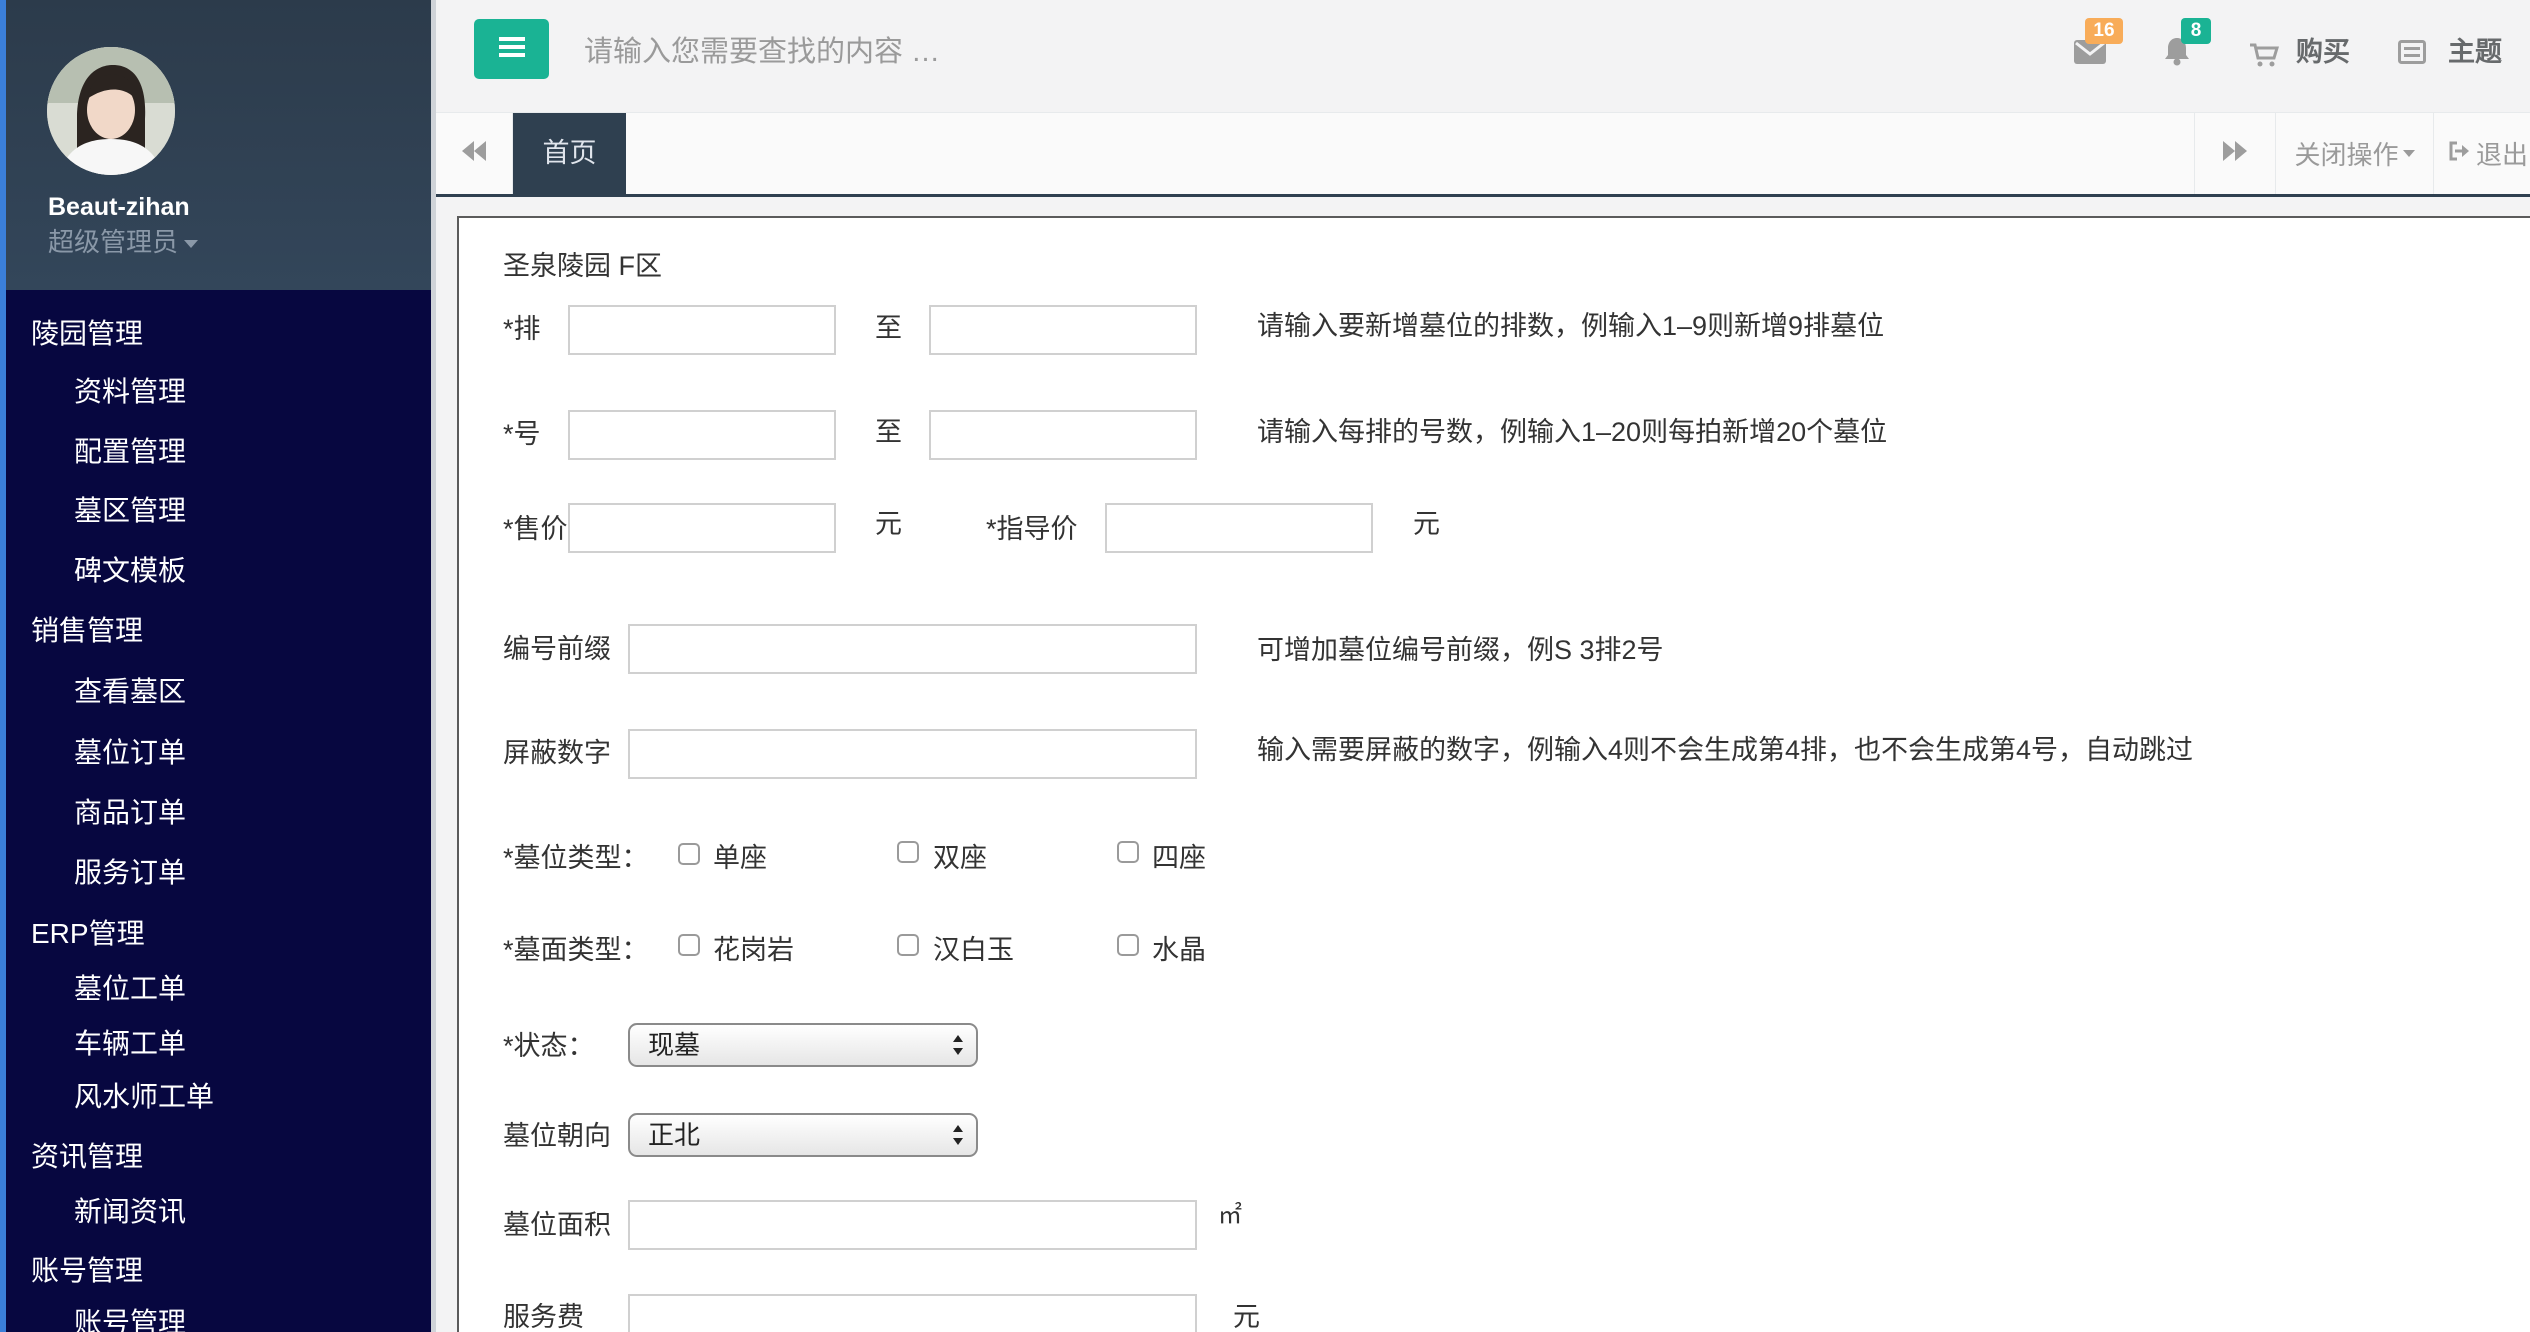 This screenshot has width=2530, height=1332. What do you see at coordinates (557, 753) in the screenshot?
I see `mask-digits-label: 屏蔽数字` at bounding box center [557, 753].